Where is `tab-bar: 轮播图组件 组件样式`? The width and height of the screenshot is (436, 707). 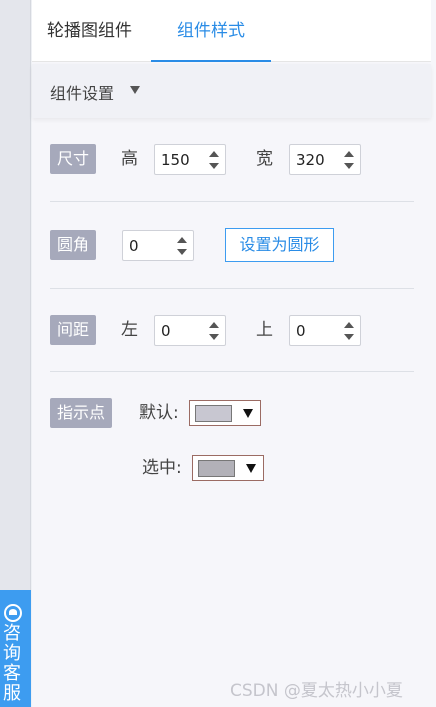
tab-bar: 轮播图组件 组件样式 is located at coordinates (231, 31).